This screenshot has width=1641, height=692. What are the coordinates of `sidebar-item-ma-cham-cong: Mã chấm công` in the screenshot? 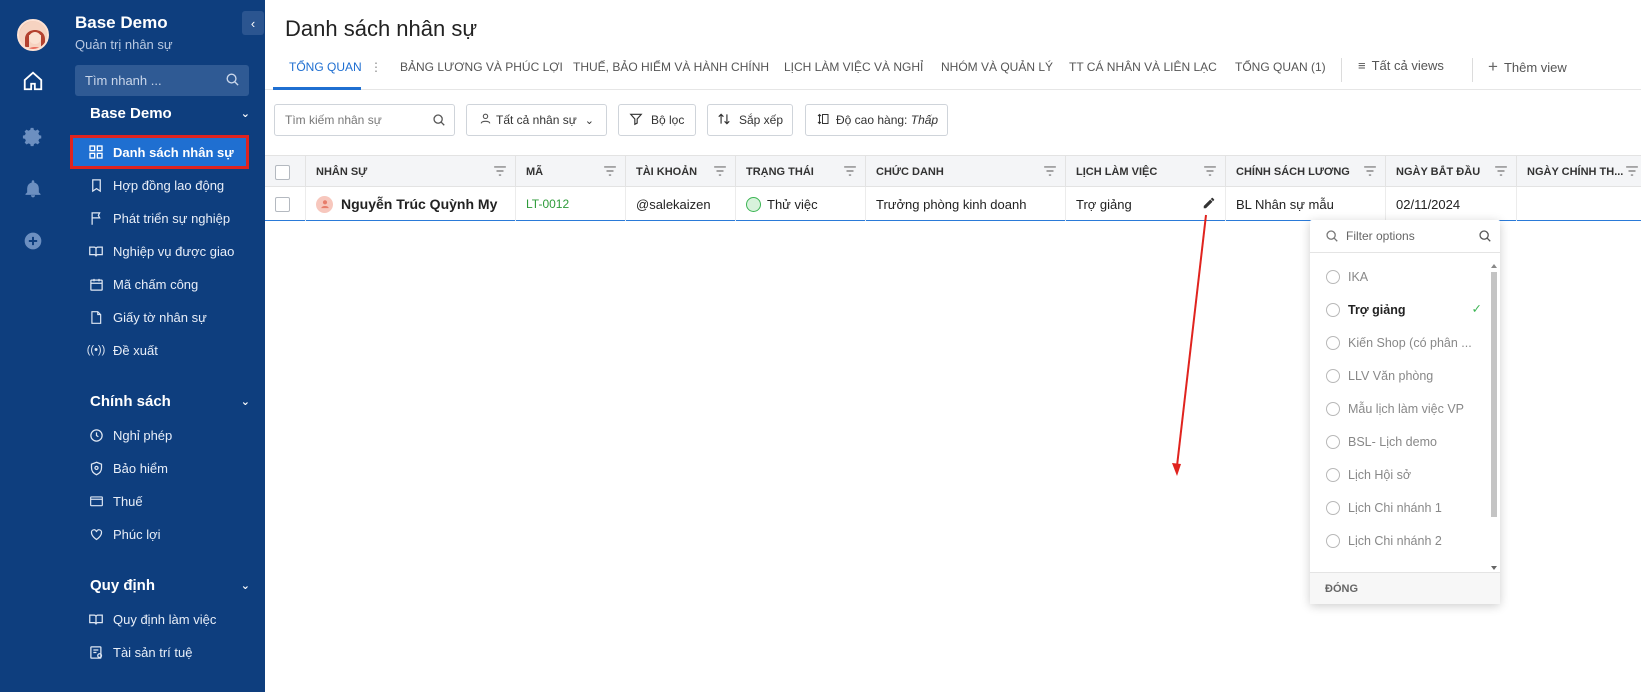 It's located at (159, 284).